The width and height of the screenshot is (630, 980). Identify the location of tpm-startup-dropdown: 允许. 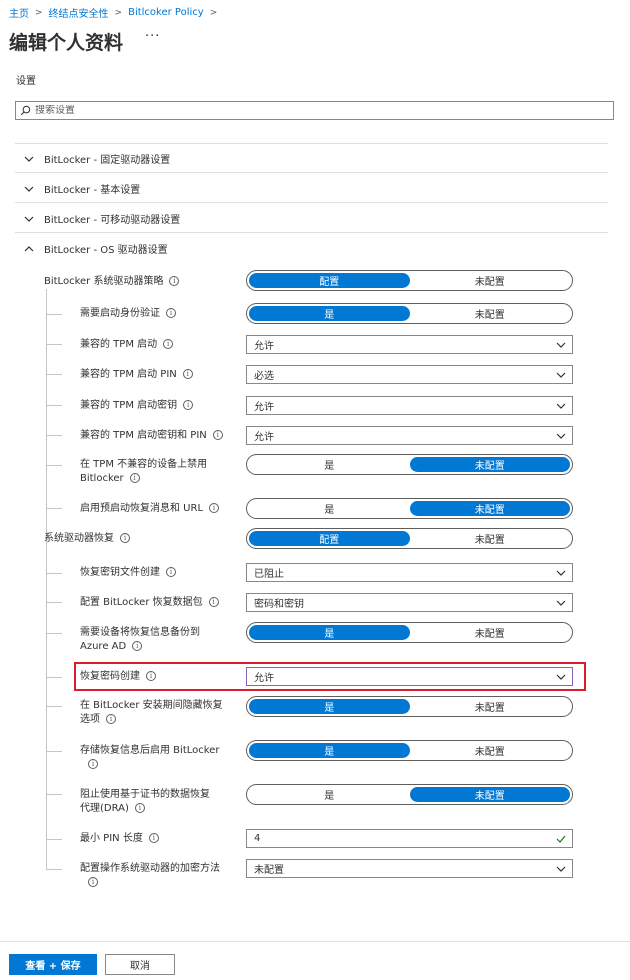
(409, 344).